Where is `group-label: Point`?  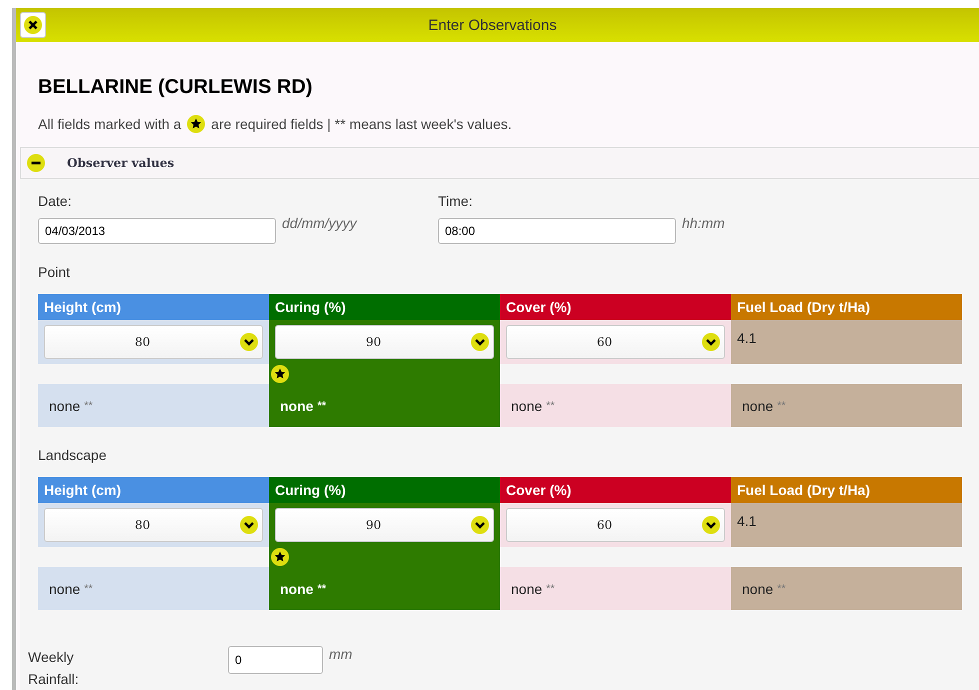
group-label: Point is located at coordinates (54, 272).